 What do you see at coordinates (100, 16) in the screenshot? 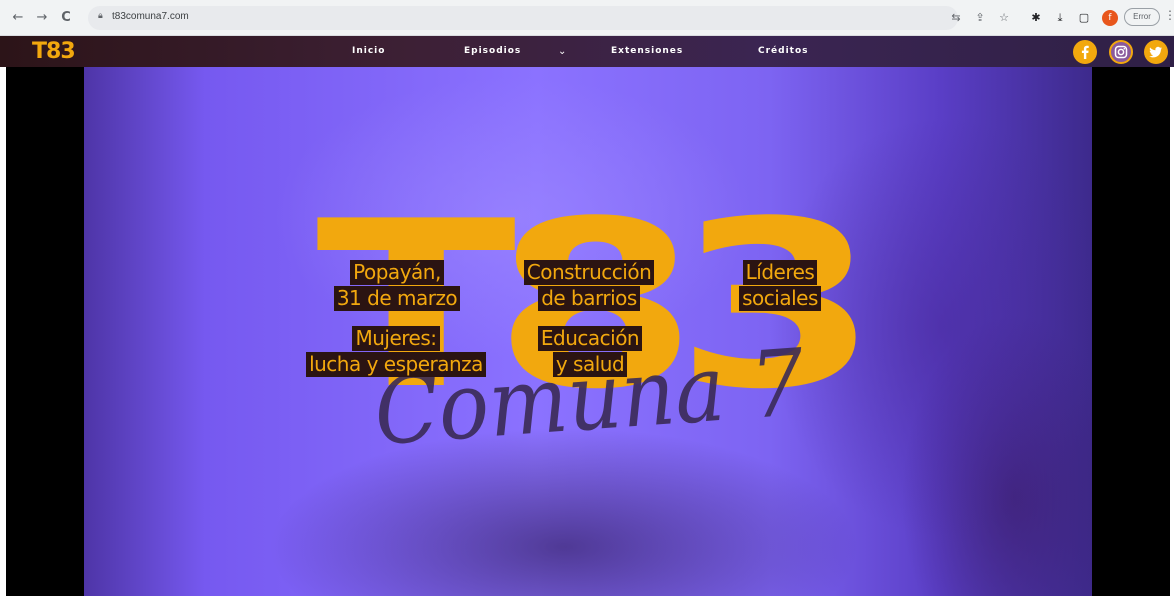
I see `lock-icon: 🔒︎` at bounding box center [100, 16].